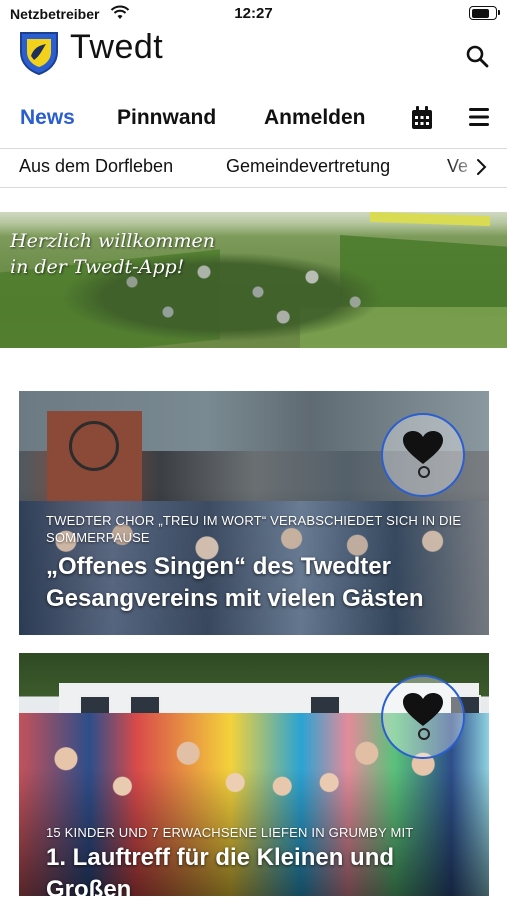 This screenshot has width=507, height=900. I want to click on category-aus-dem-dorfleben: Aus dem Dorfleben, so click(96, 166).